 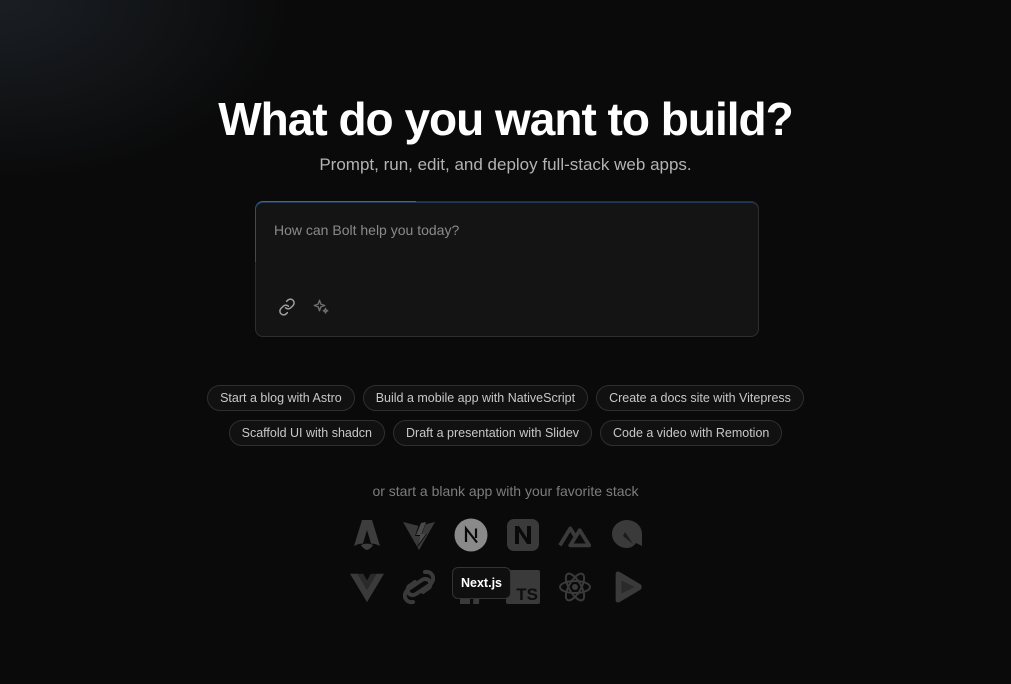 I want to click on vue-icon, so click(x=367, y=588).